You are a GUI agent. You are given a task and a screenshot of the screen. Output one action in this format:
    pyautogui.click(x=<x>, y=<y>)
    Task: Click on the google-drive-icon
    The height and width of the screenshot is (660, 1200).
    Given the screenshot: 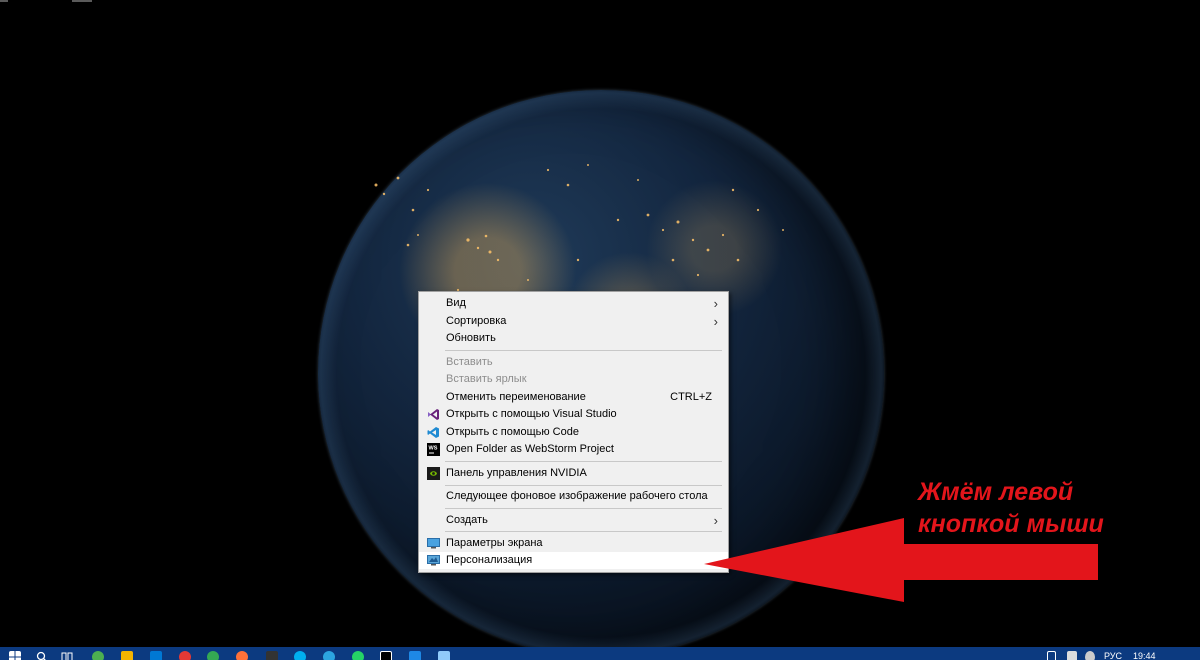 What is the action you would take?
    pyautogui.click(x=127, y=655)
    